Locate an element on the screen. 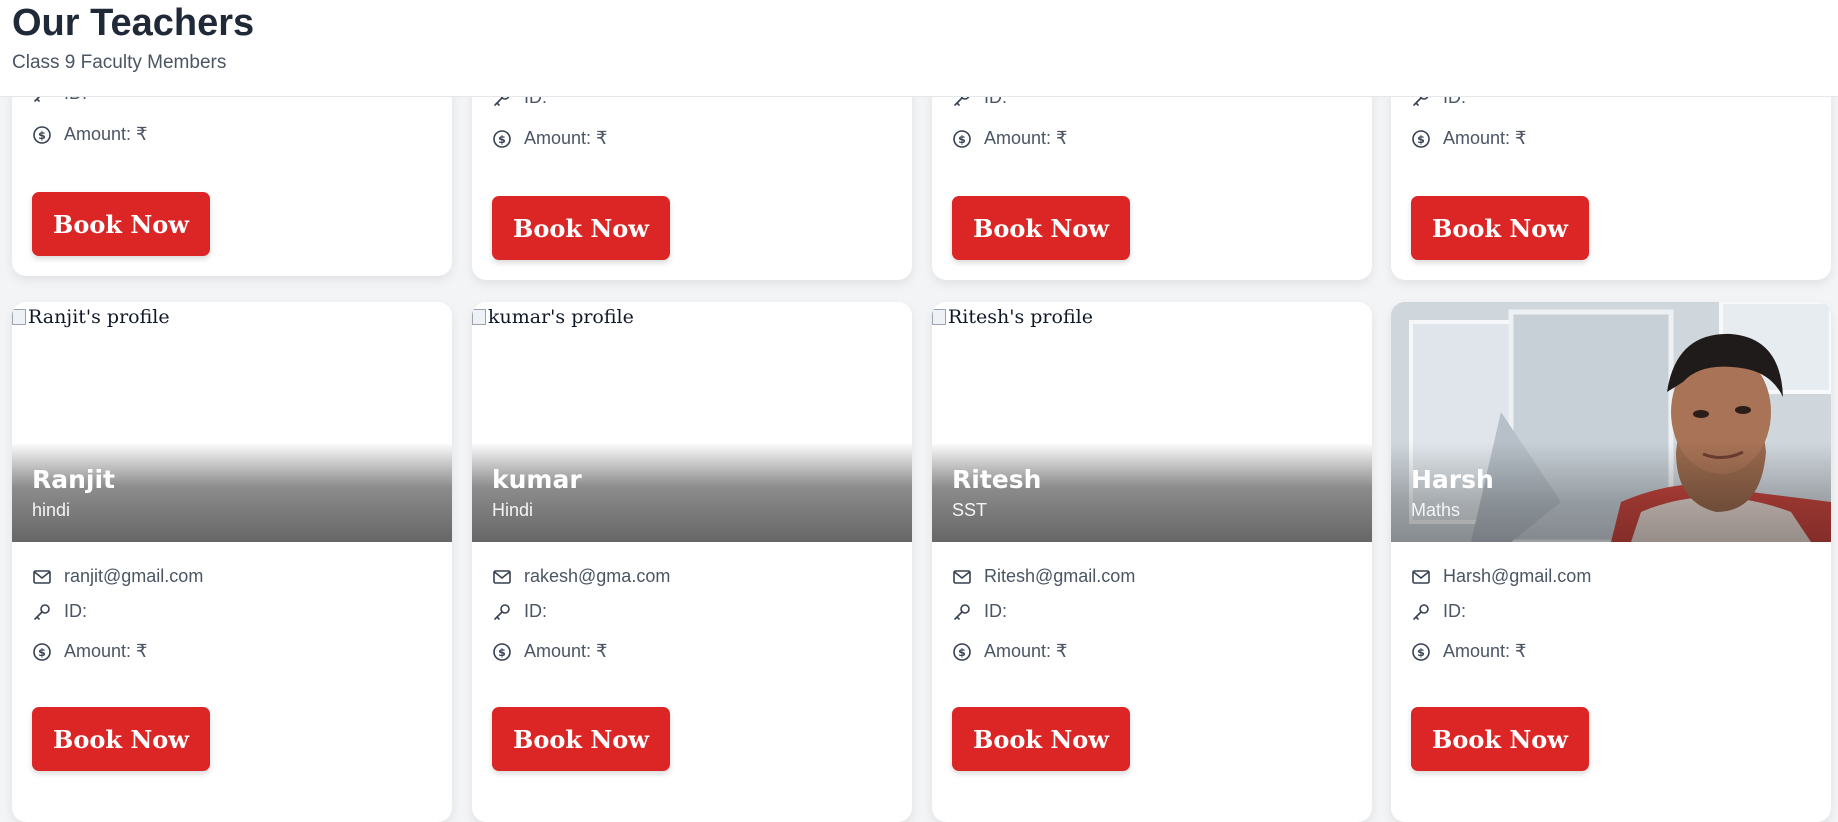  teacher-subject: Hindi is located at coordinates (513, 510).